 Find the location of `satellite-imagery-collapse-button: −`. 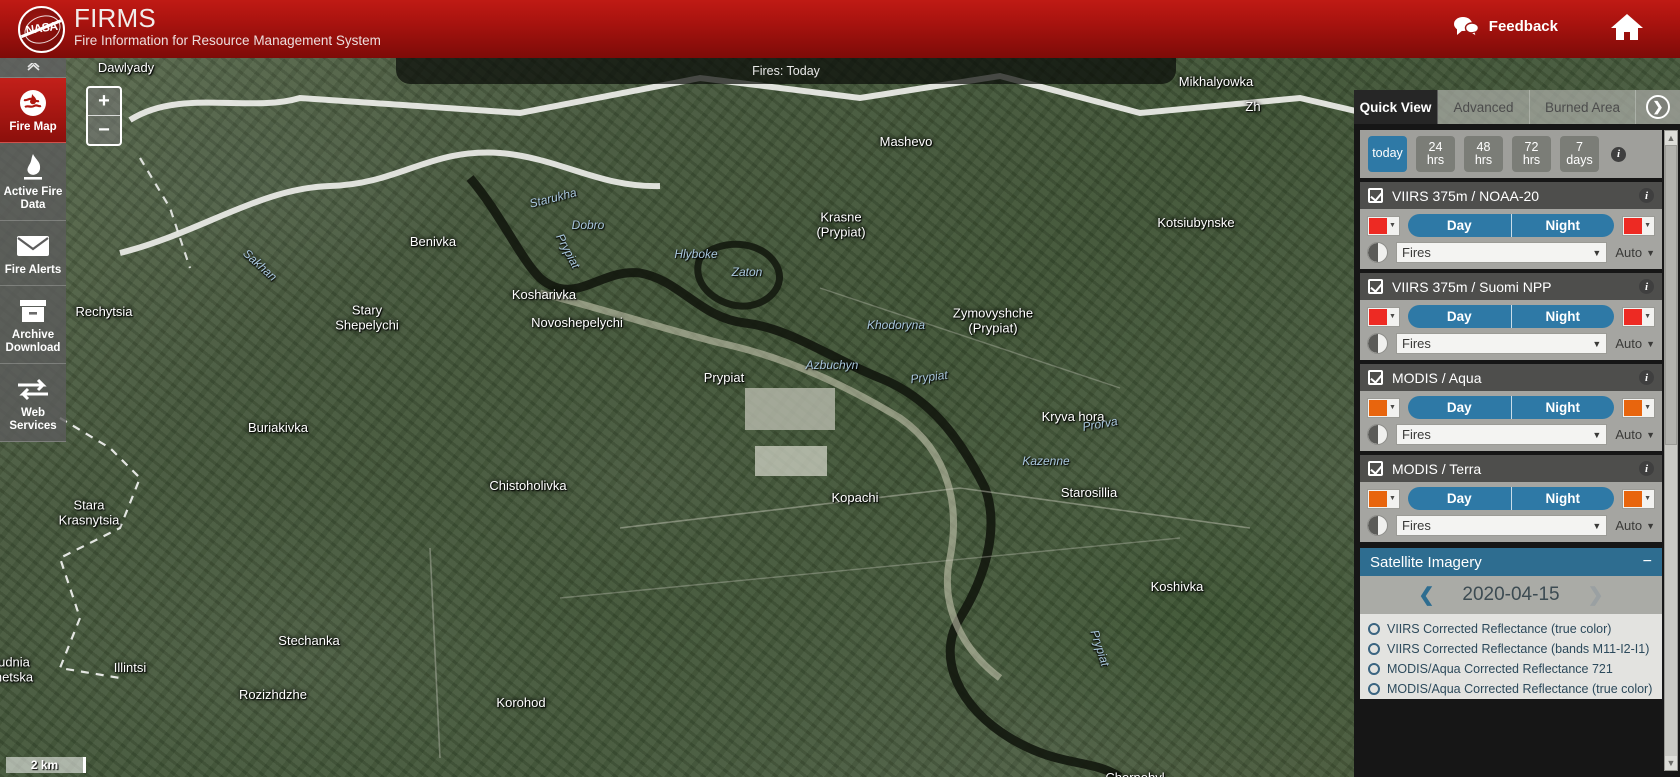

satellite-imagery-collapse-button: − is located at coordinates (1647, 562).